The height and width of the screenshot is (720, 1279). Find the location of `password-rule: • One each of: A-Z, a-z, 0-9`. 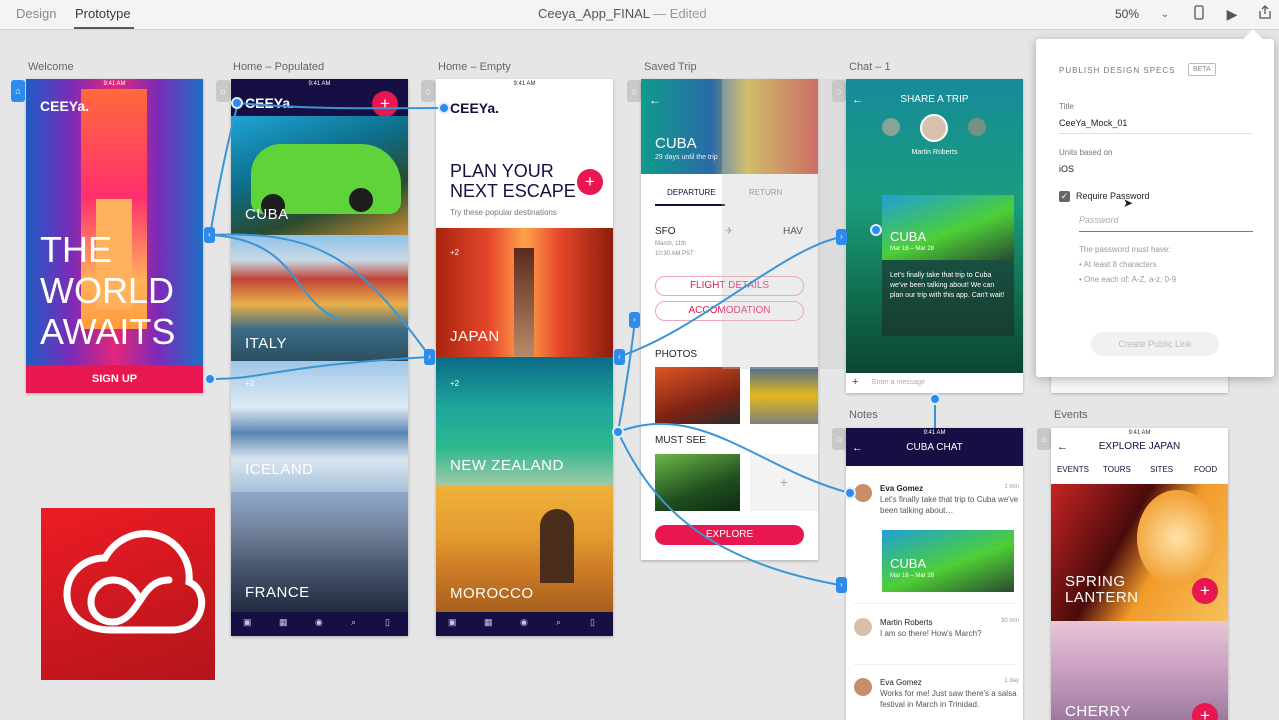

password-rule: • One each of: A-Z, a-z, 0-9 is located at coordinates (1128, 279).